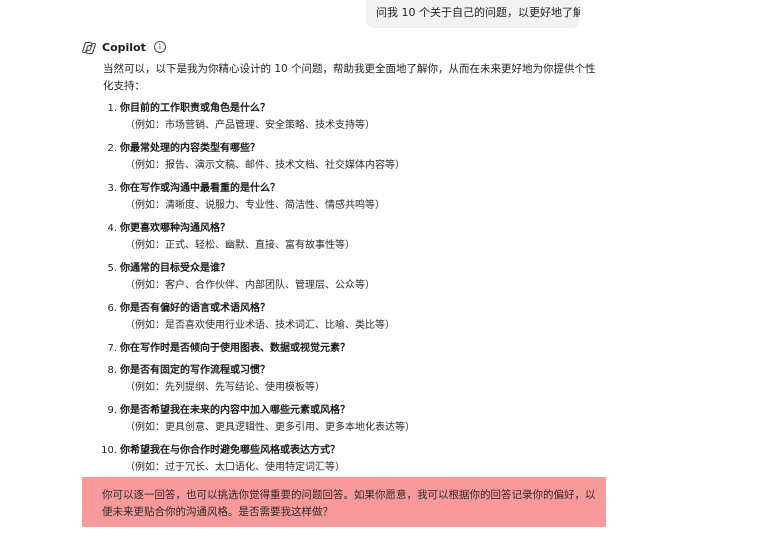  Describe the element at coordinates (112, 148) in the screenshot. I see `question-number: 2.` at that location.